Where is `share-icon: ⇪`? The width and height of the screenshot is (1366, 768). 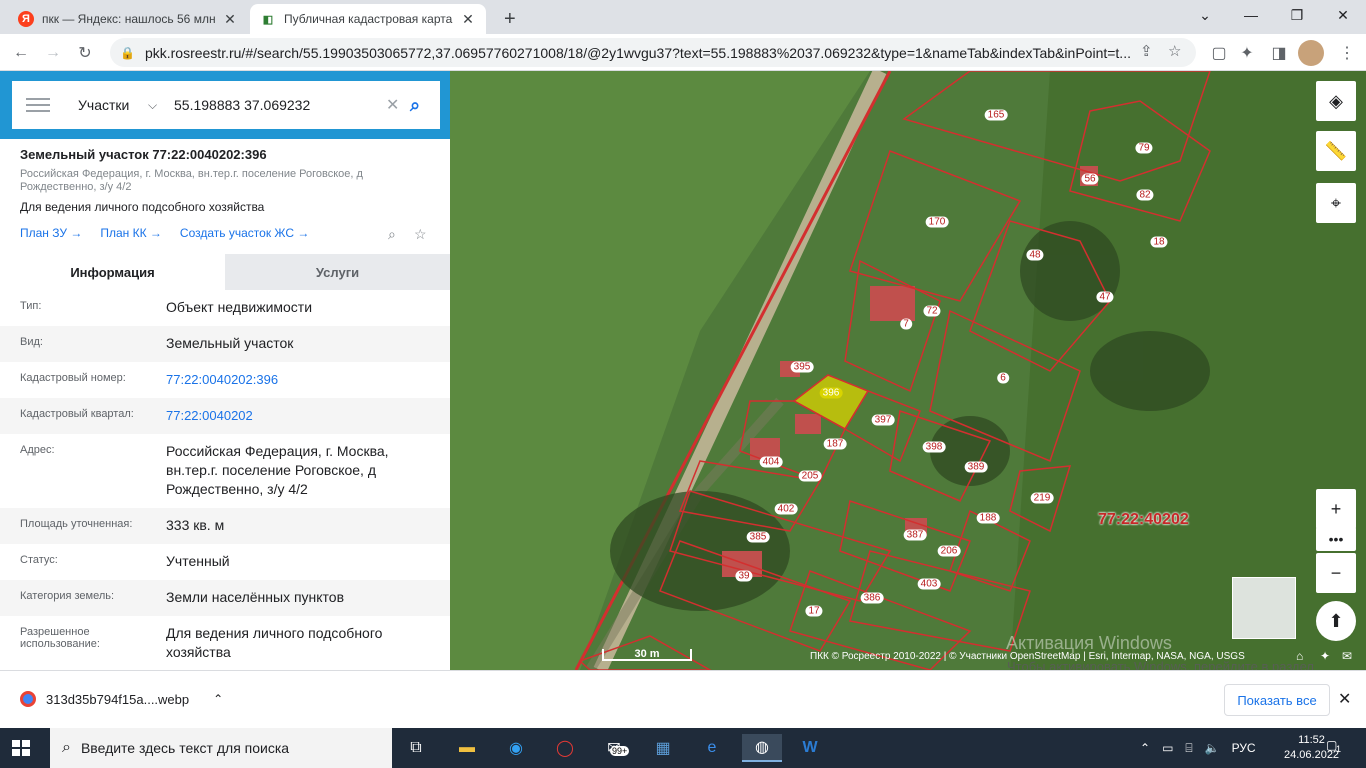 share-icon: ⇪ is located at coordinates (1146, 51).